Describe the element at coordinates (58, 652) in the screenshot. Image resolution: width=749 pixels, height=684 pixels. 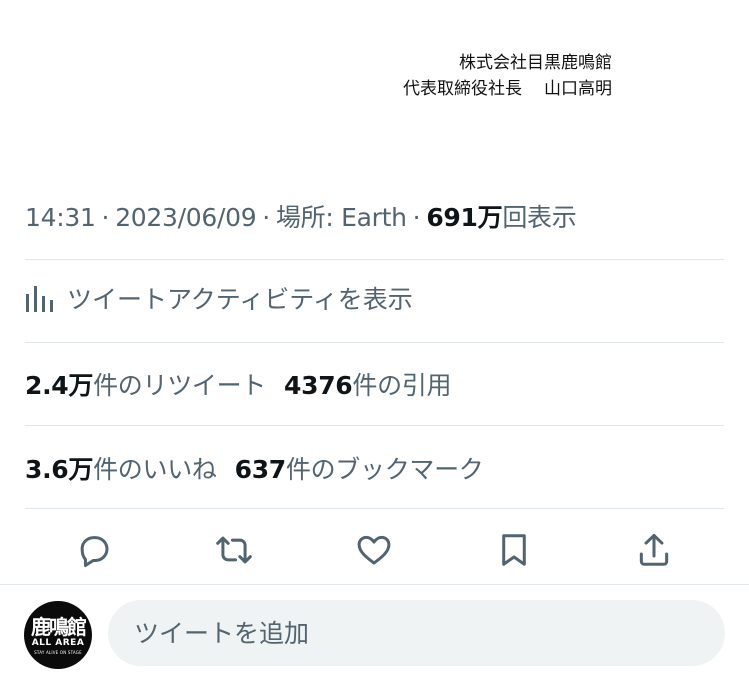
I see `avatar-logo-tagline: STAY ALIVE ON STAGE` at that location.